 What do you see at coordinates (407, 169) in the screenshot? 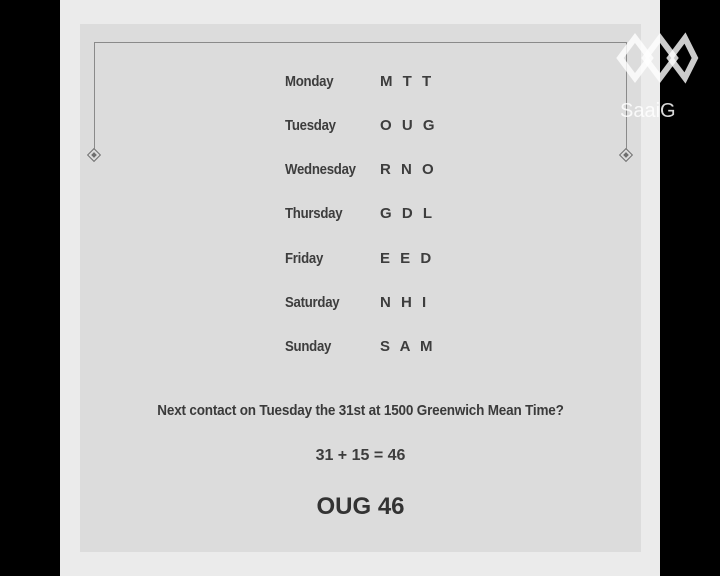
I see `day-letters: R N O` at bounding box center [407, 169].